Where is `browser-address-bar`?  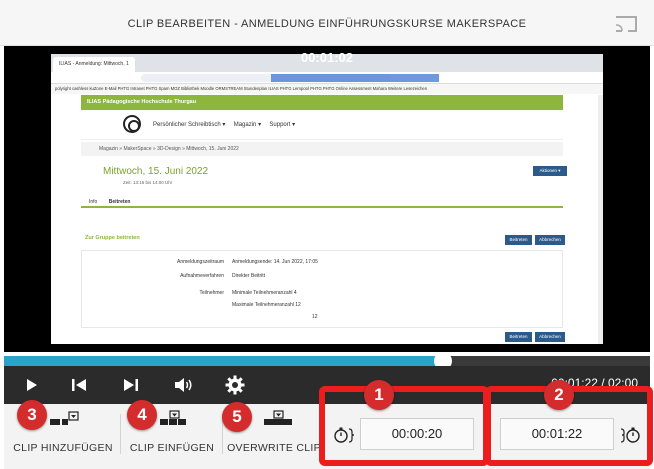 browser-address-bar is located at coordinates (327, 78).